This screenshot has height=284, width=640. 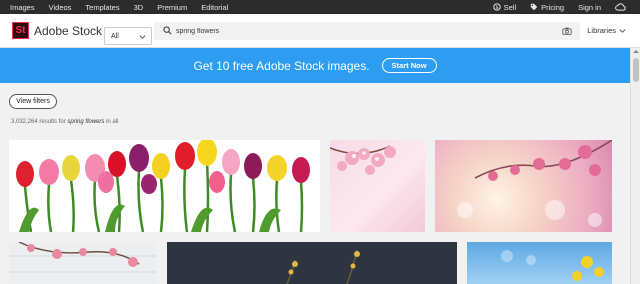 What do you see at coordinates (115, 36) in the screenshot?
I see `category-value: All` at bounding box center [115, 36].